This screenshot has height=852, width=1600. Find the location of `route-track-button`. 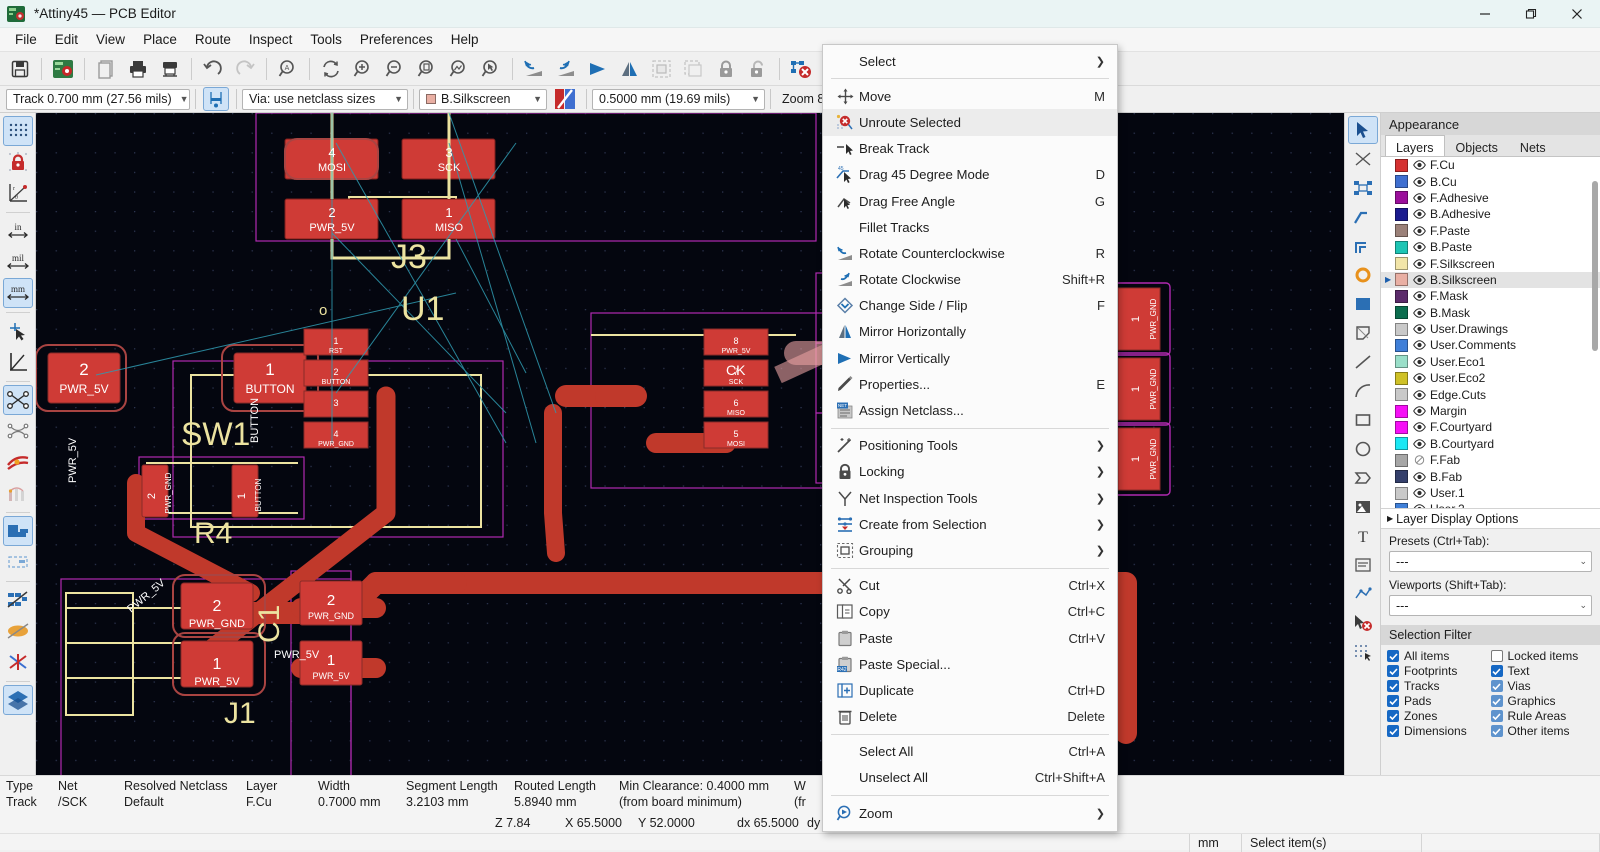

route-track-button is located at coordinates (1363, 217).